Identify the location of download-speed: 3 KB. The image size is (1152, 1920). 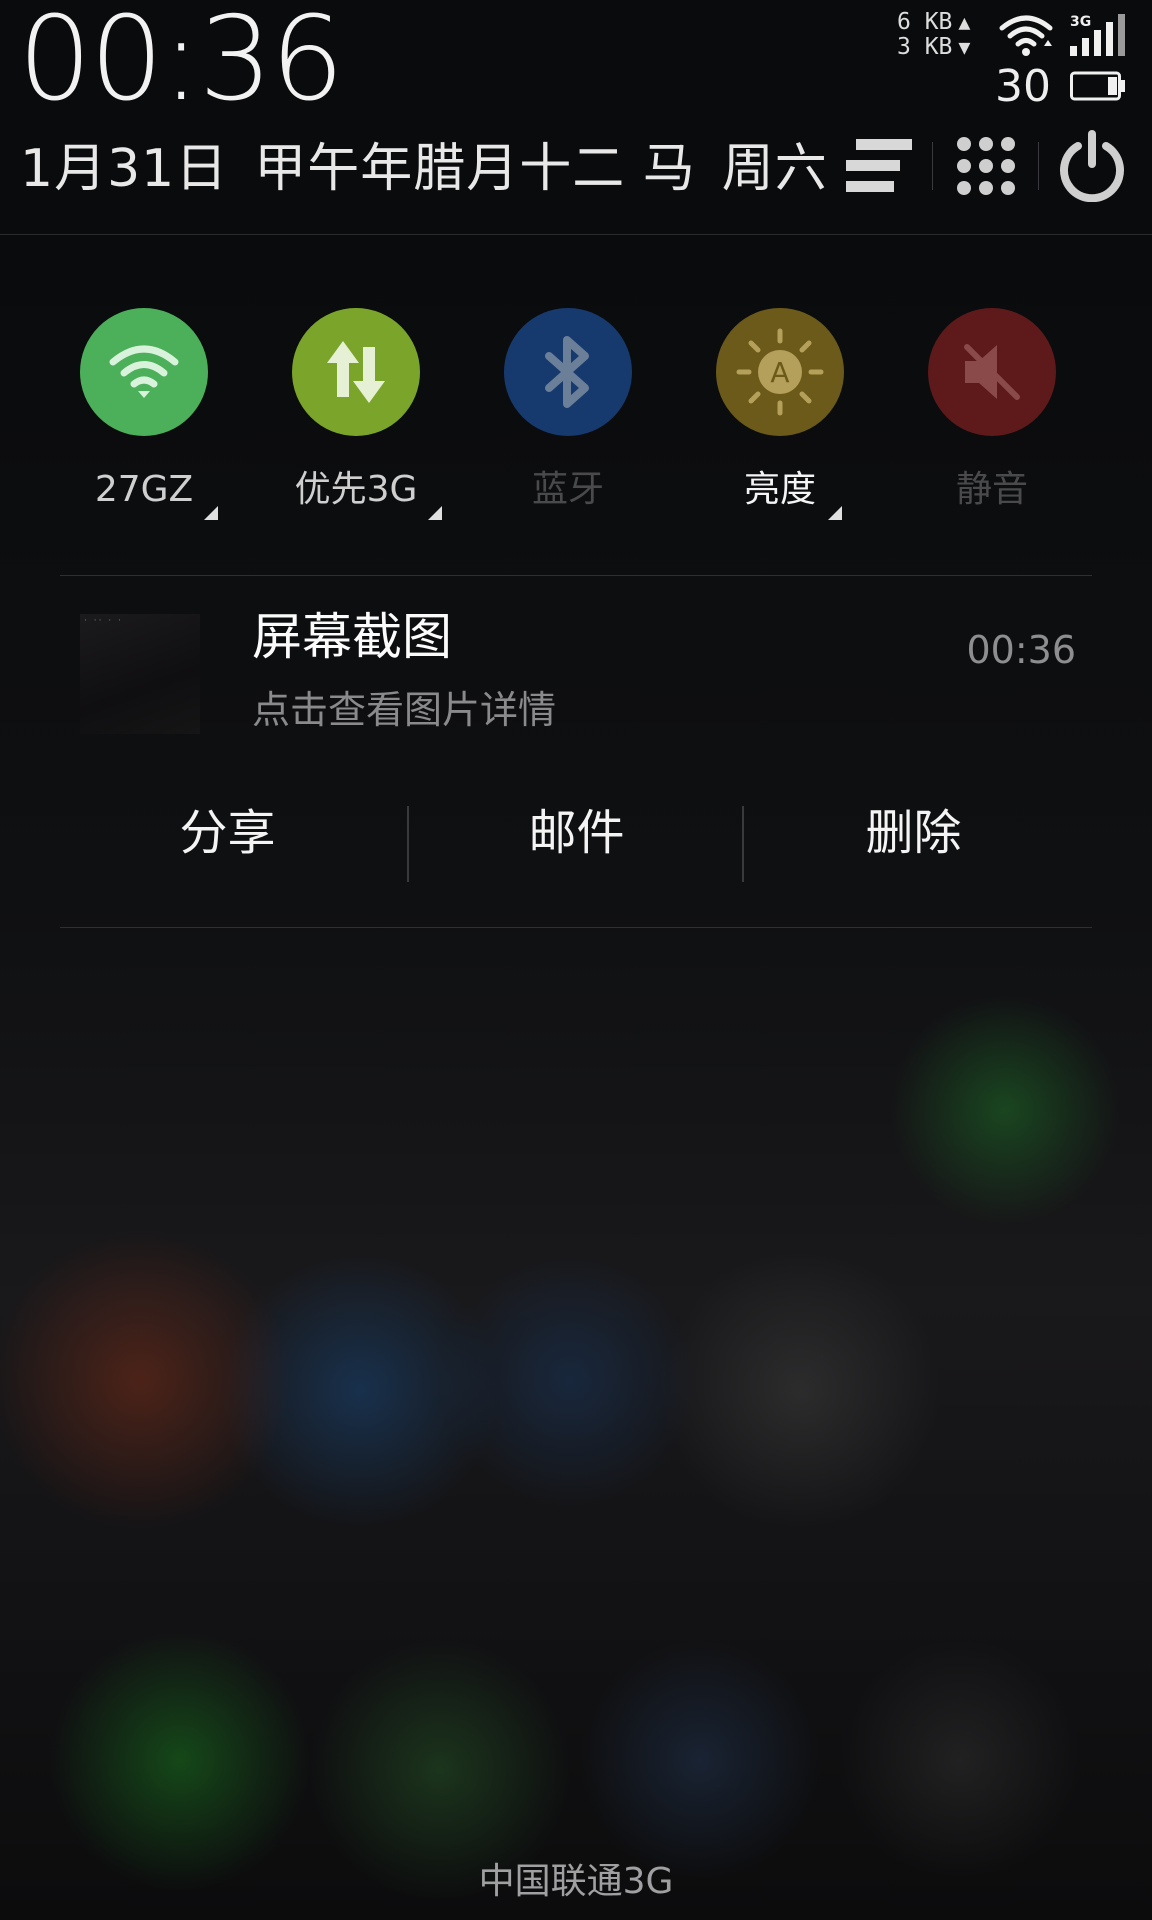
(925, 47).